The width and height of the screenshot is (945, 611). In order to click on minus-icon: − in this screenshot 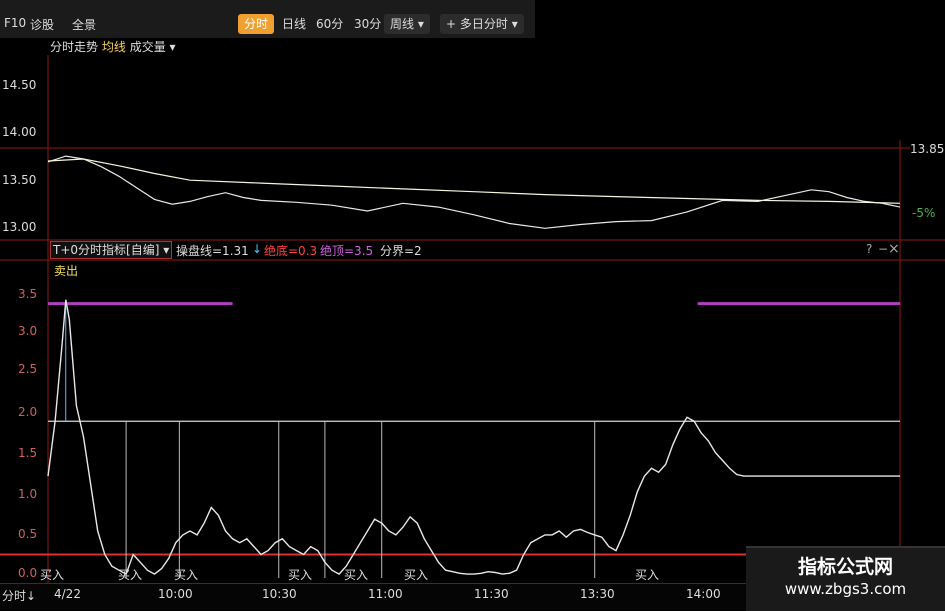, I will do `click(883, 249)`.